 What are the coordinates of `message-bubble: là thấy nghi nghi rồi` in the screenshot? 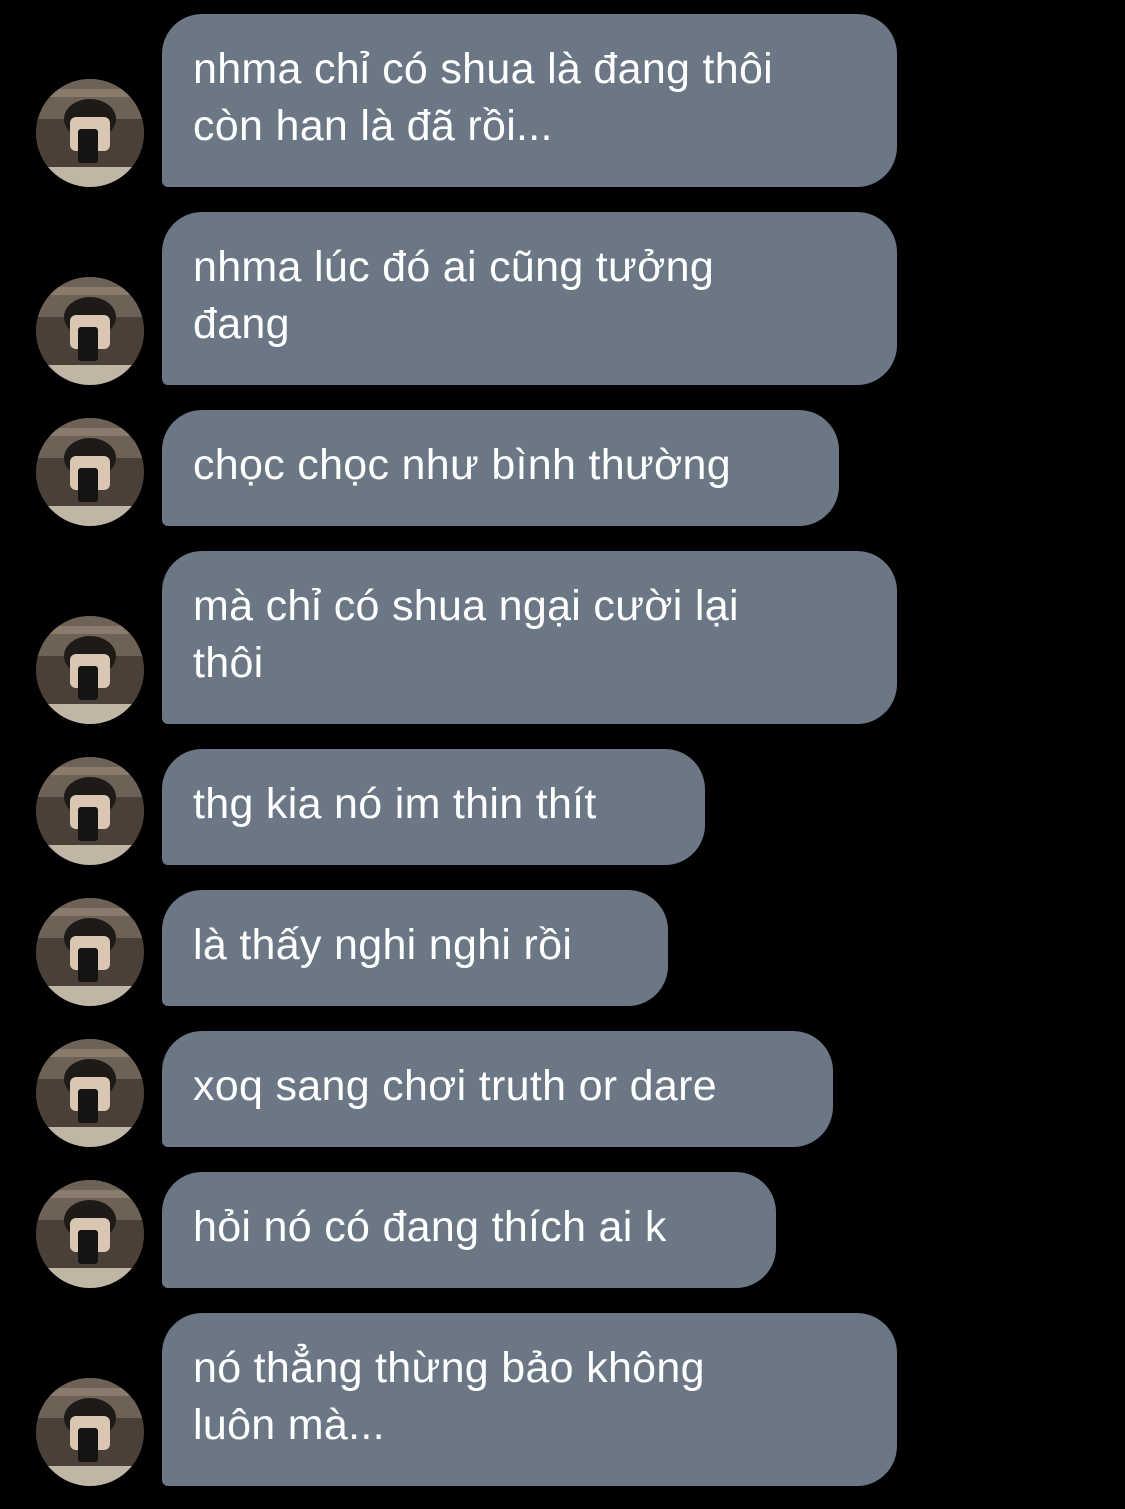 It's located at (415, 948).